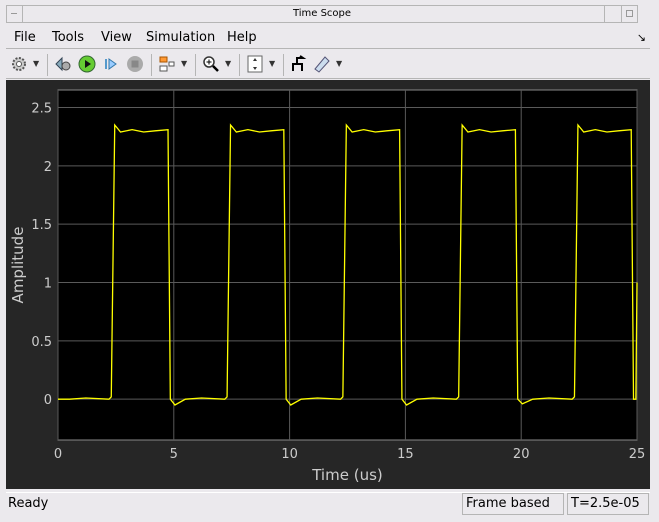 The width and height of the screenshot is (659, 522). I want to click on y-tick-label: 0.5, so click(41, 342).